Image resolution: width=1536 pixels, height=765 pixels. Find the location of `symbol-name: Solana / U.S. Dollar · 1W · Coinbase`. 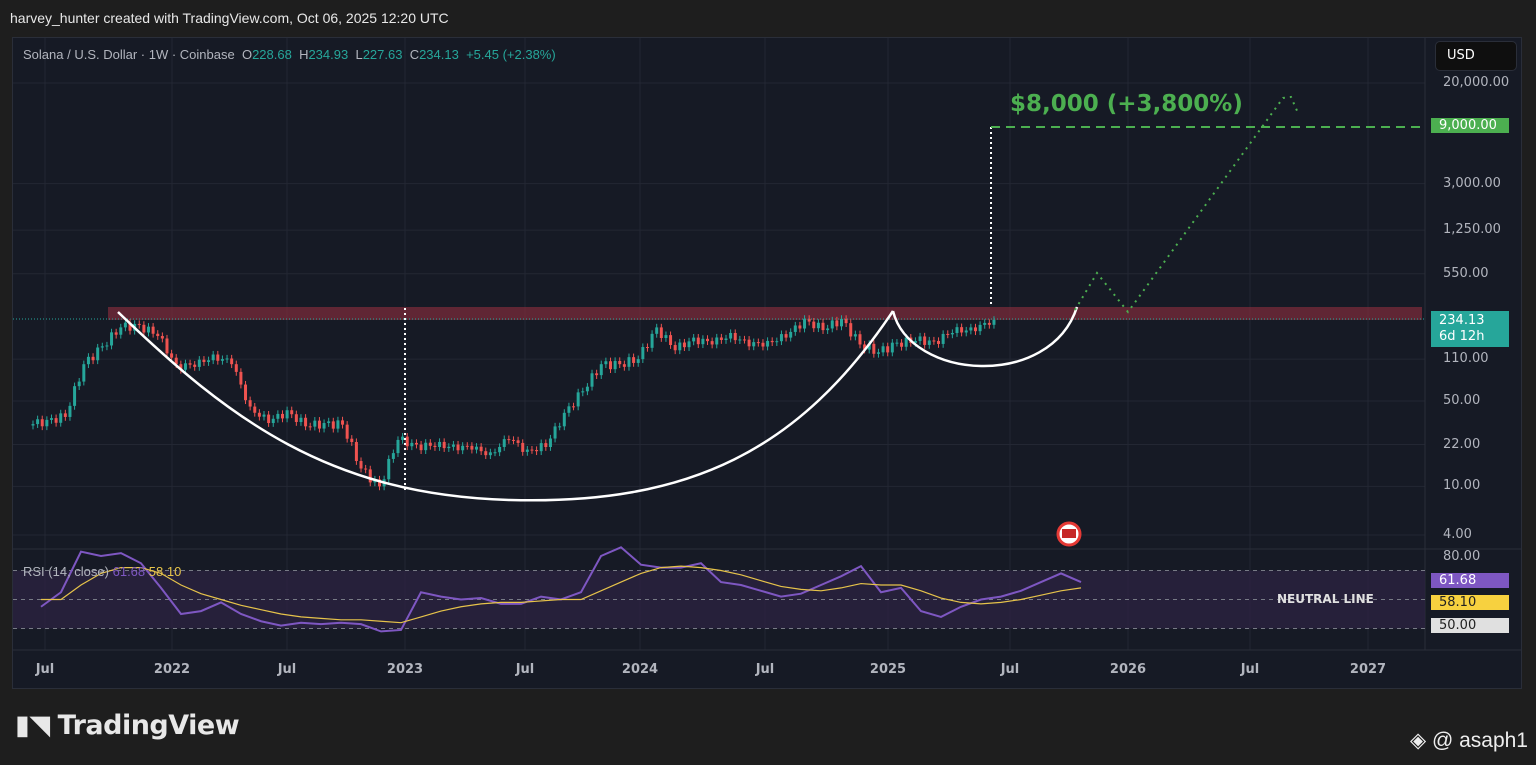

symbol-name: Solana / U.S. Dollar · 1W · Coinbase is located at coordinates (129, 54).